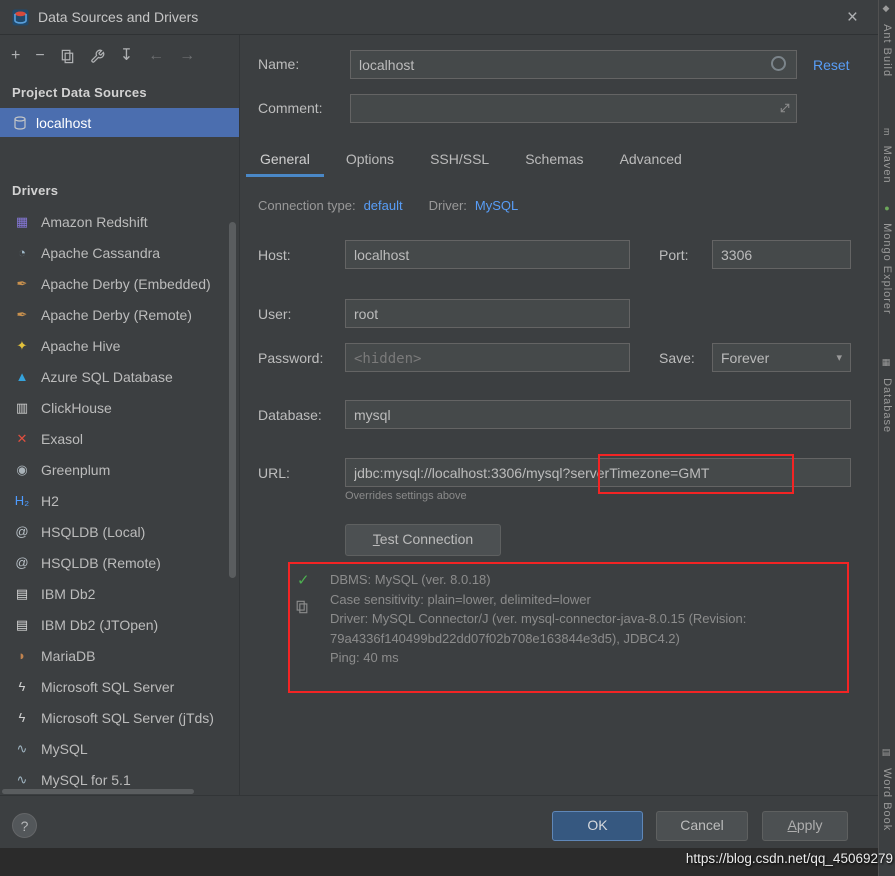 This screenshot has height=876, width=895. I want to click on result-line: DBMS: MySQL (ver. 8.0.18), so click(410, 579).